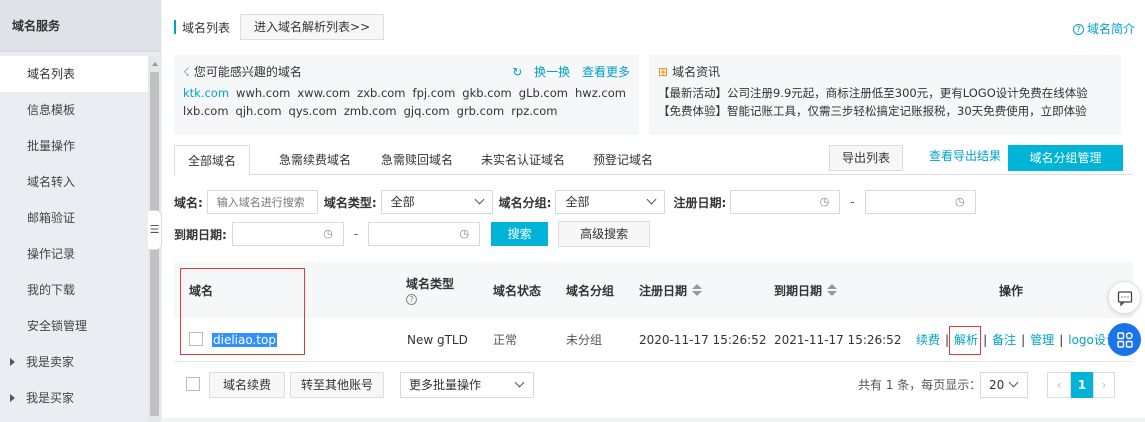 Image resolution: width=1145 pixels, height=422 pixels. What do you see at coordinates (74, 110) in the screenshot?
I see `sidebar-item-info-template: 信息模板` at bounding box center [74, 110].